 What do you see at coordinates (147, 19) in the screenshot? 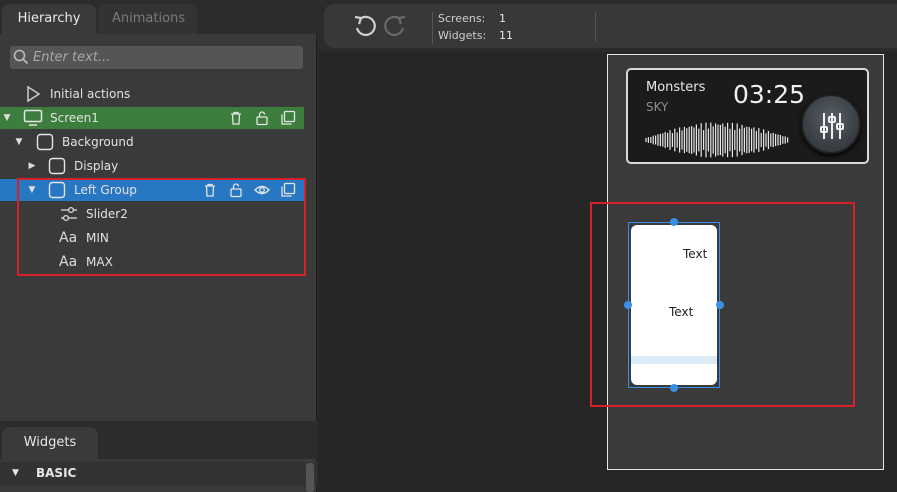
I see `tab-animations: Animations` at bounding box center [147, 19].